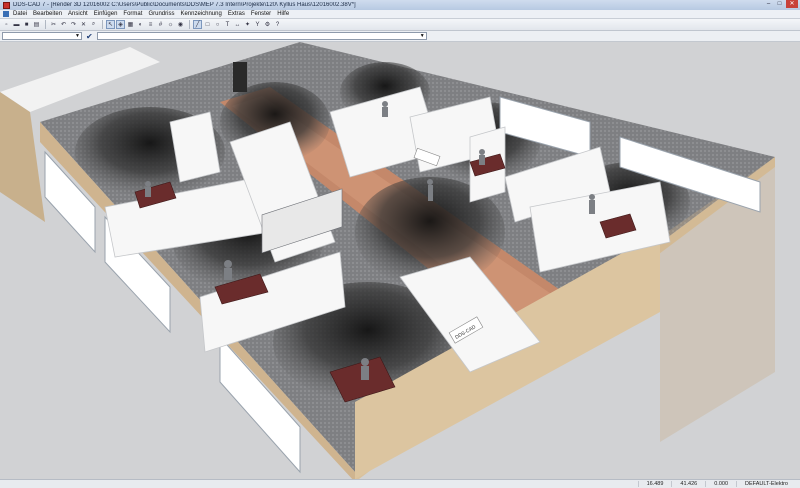  Describe the element at coordinates (110, 24) in the screenshot. I see `select-arrow-icon: ↖` at that location.